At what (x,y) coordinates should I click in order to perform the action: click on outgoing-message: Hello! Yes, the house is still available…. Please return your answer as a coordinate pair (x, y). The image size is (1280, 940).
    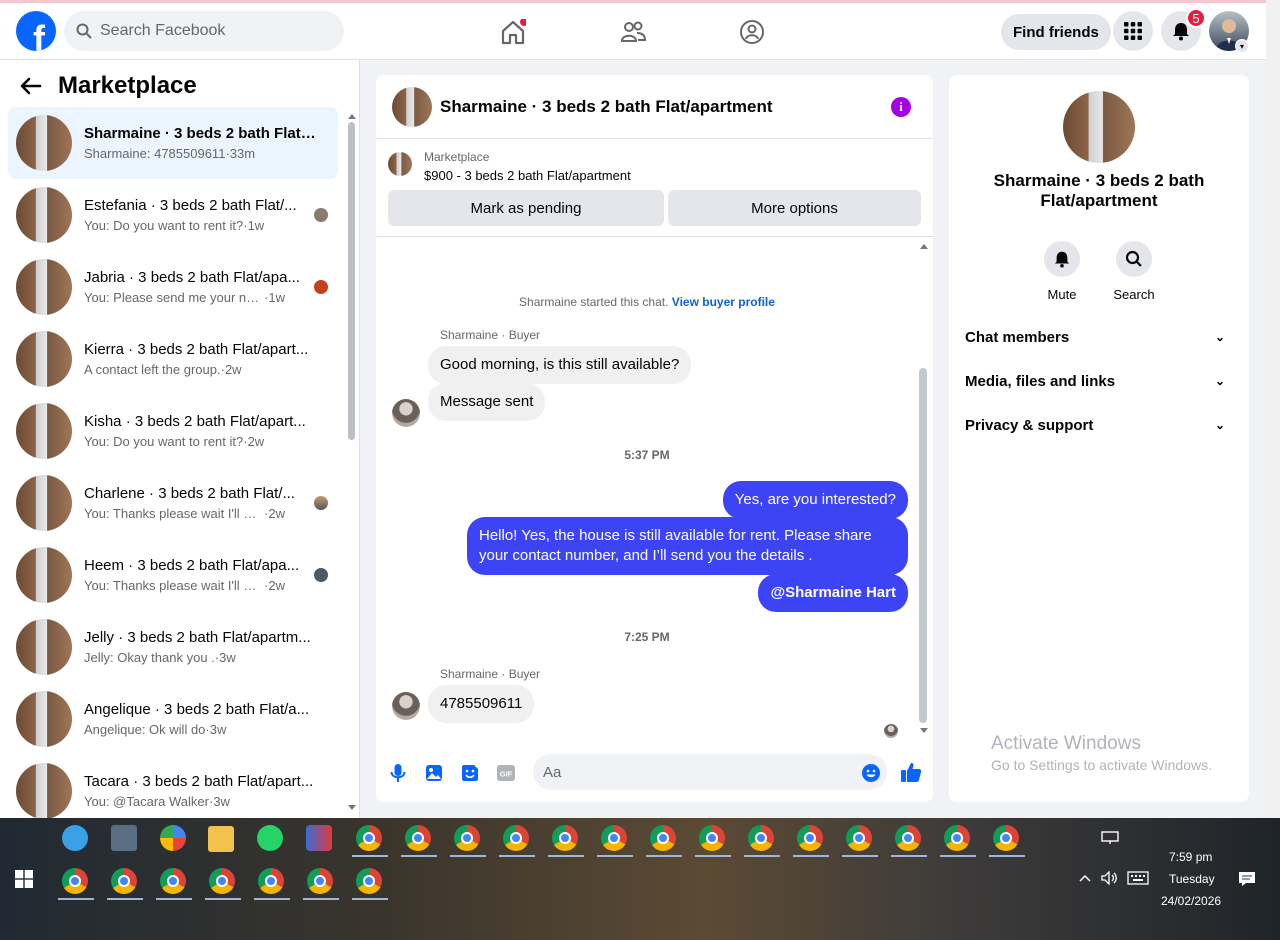
    Looking at the image, I should click on (687, 546).